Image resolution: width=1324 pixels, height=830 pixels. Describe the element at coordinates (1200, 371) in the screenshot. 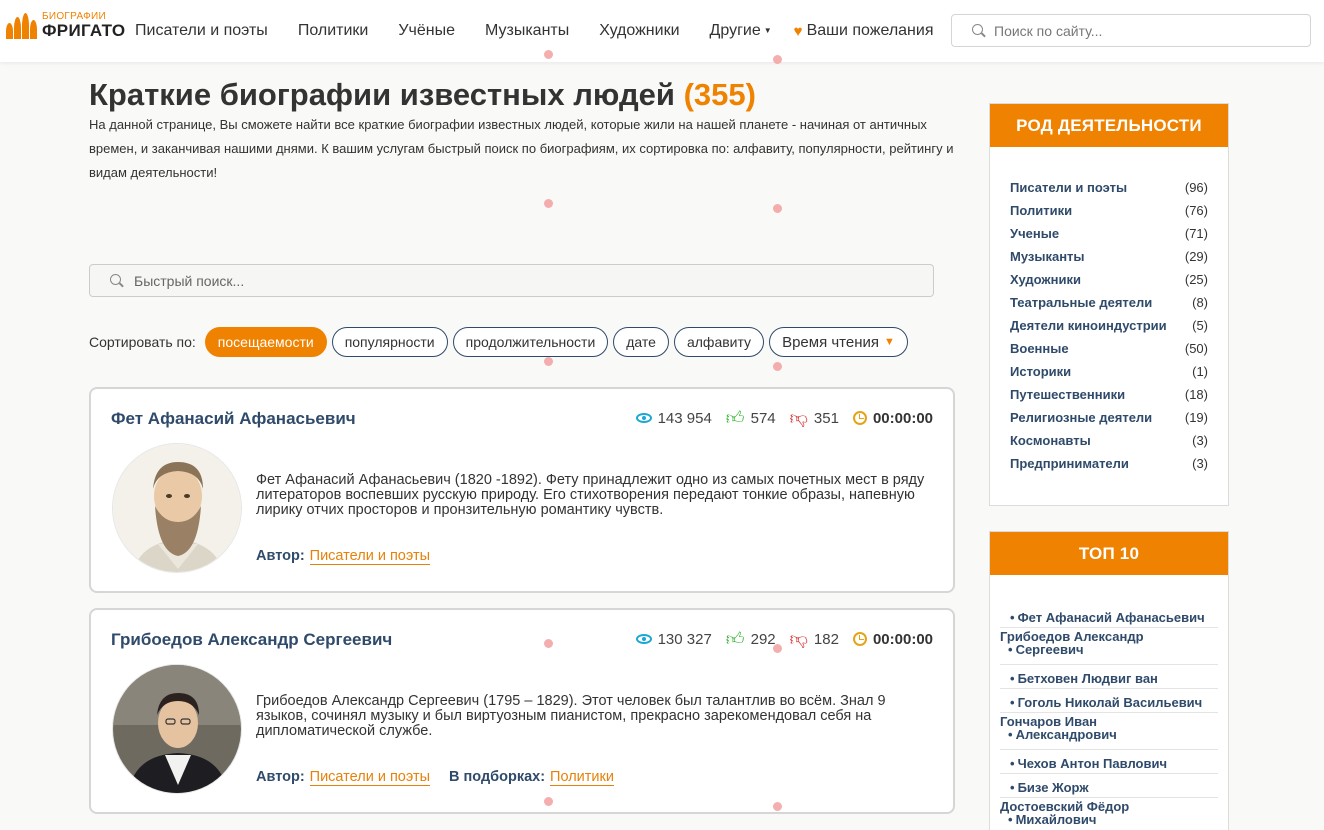

I see `category-count: (1)` at that location.